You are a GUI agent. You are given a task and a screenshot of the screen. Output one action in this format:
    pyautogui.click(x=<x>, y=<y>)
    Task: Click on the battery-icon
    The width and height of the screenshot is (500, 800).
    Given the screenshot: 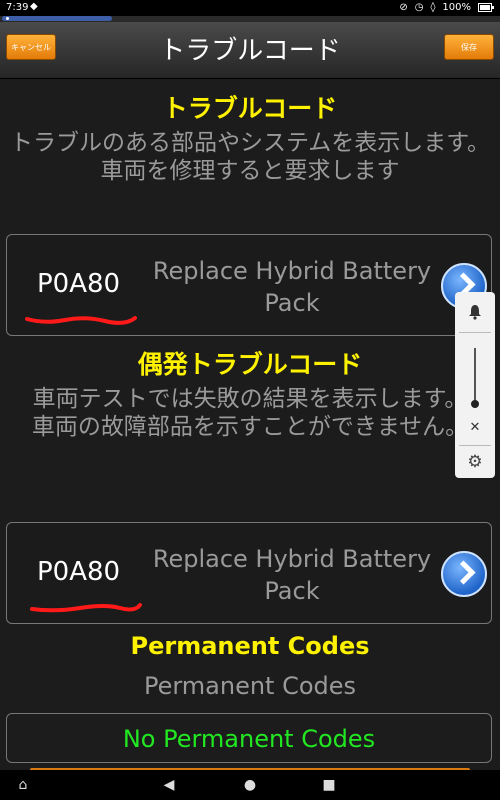 What is the action you would take?
    pyautogui.click(x=486, y=7)
    